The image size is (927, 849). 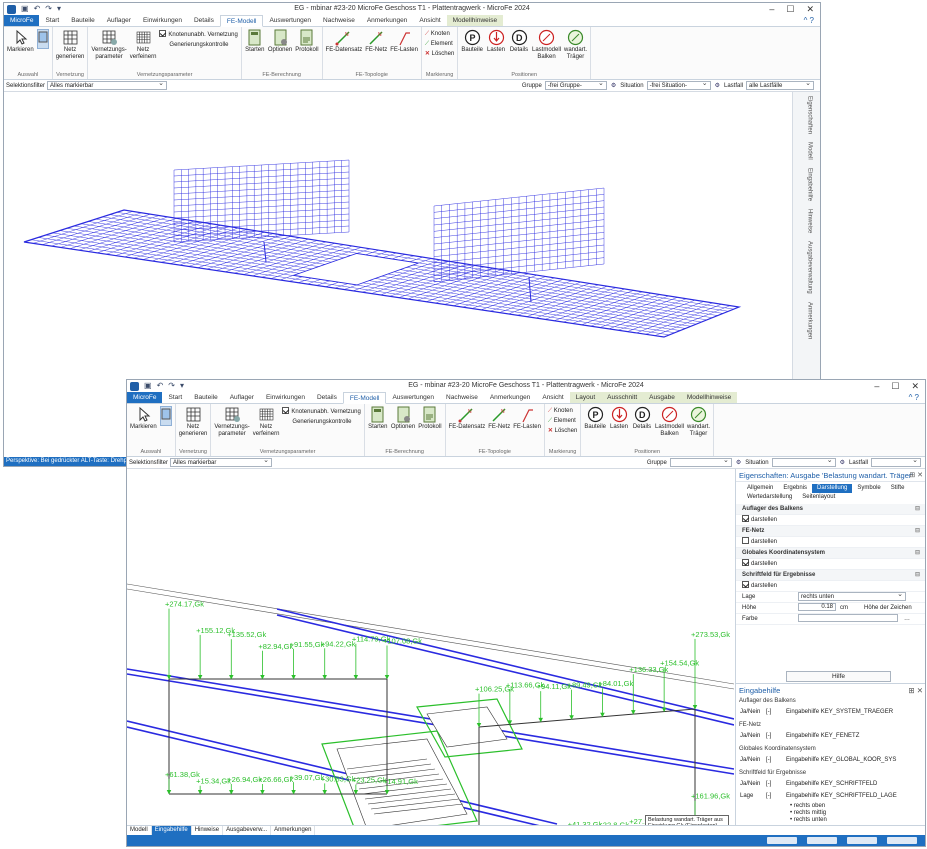 What do you see at coordinates (70, 45) in the screenshot?
I see `netz-generieren-button: Netz generieren` at bounding box center [70, 45].